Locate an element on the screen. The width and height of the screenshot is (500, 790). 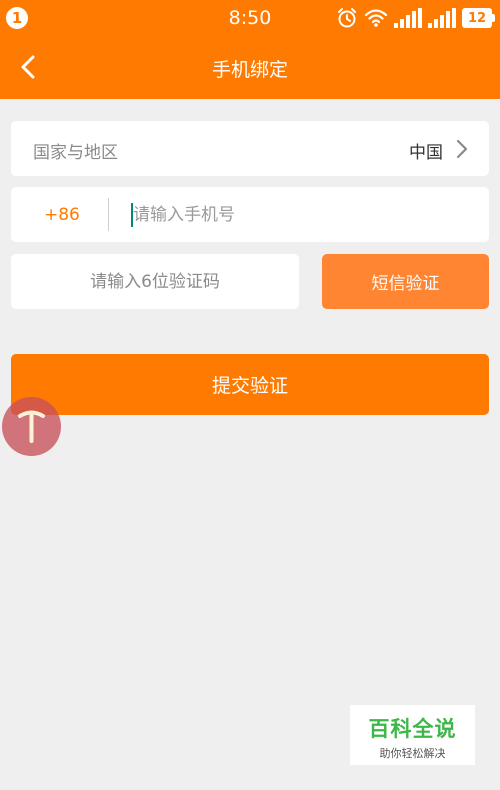
title-bar: 手机绑定 is located at coordinates (250, 67).